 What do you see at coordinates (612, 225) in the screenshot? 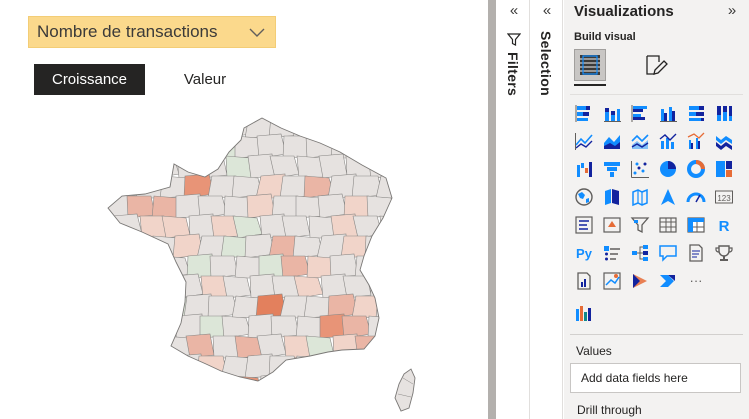
I see `kpi-visual-button` at bounding box center [612, 225].